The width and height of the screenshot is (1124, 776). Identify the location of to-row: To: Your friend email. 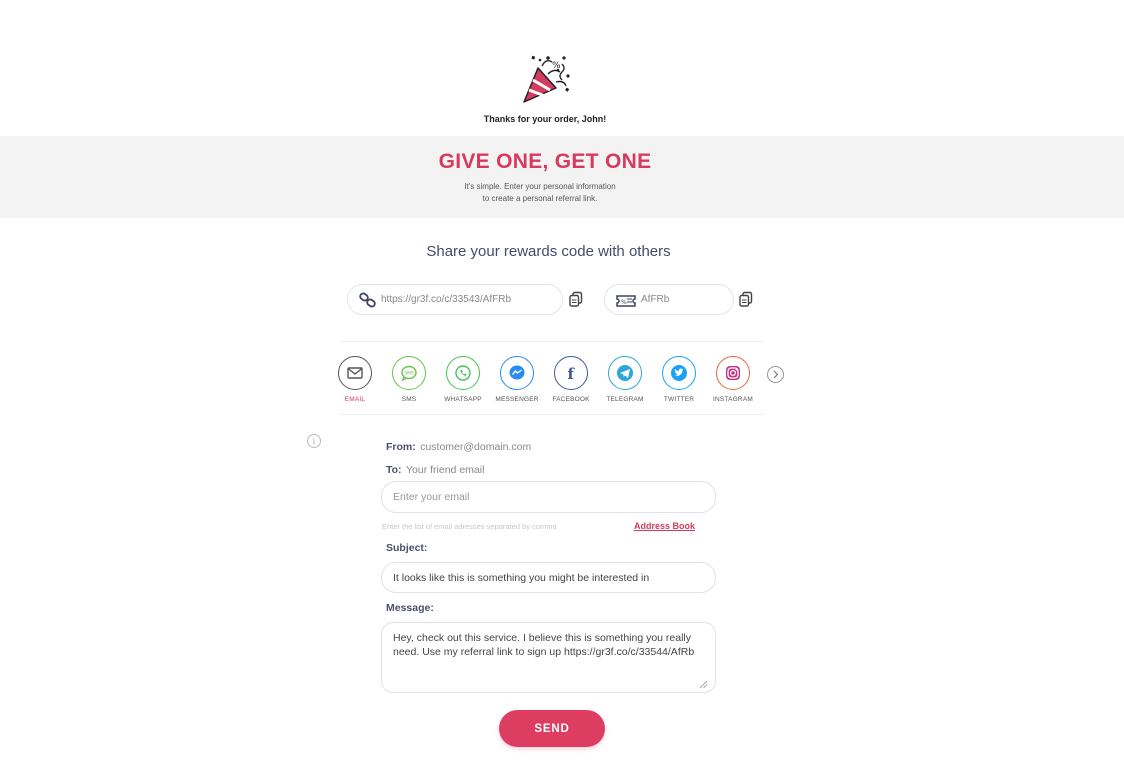
(435, 469).